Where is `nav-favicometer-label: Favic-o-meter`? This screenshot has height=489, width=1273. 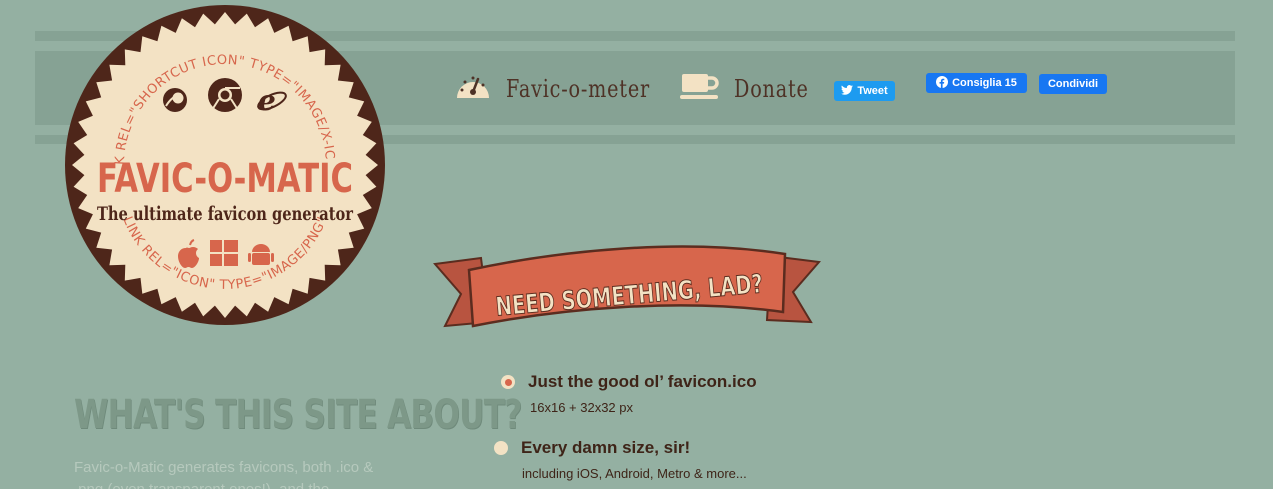 nav-favicometer-label: Favic-o-meter is located at coordinates (578, 88).